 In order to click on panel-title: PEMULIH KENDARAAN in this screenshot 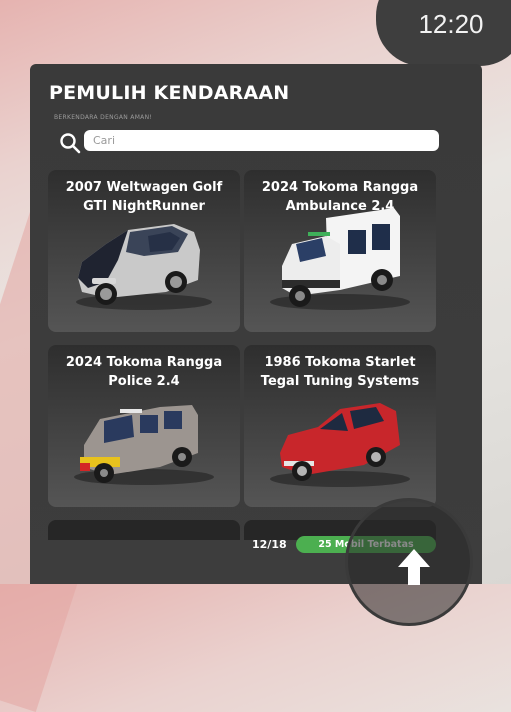, I will do `click(169, 93)`.